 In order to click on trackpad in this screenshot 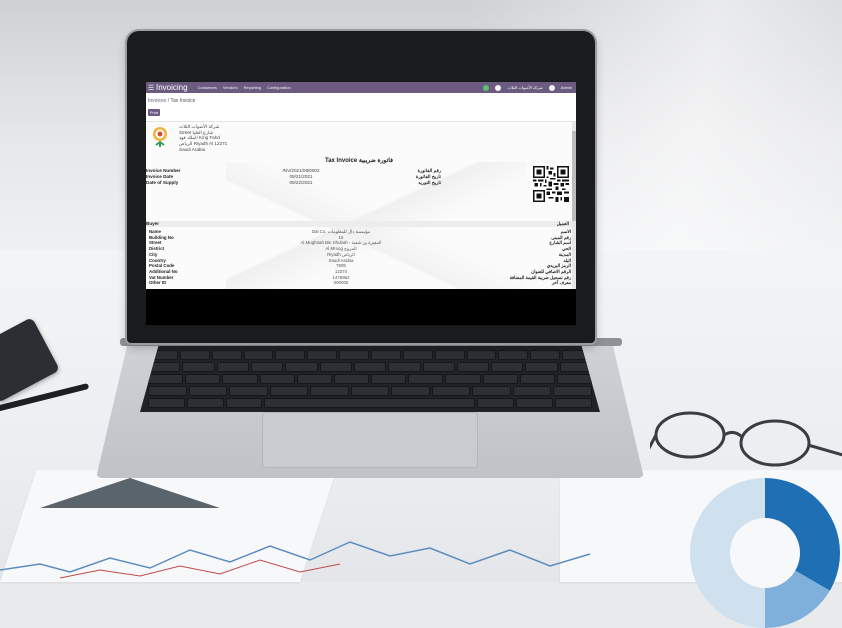, I will do `click(370, 440)`.